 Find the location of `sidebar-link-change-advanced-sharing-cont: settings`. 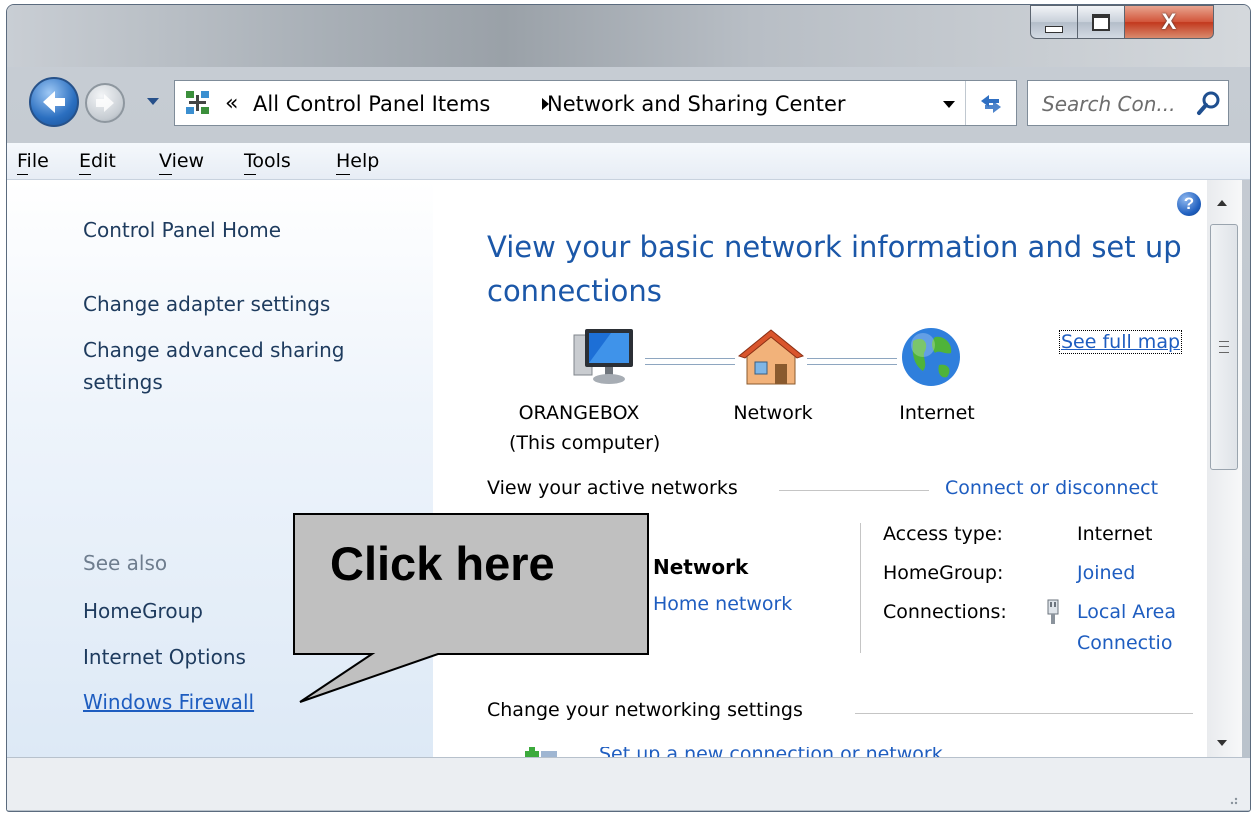

sidebar-link-change-advanced-sharing-cont: settings is located at coordinates (123, 382).